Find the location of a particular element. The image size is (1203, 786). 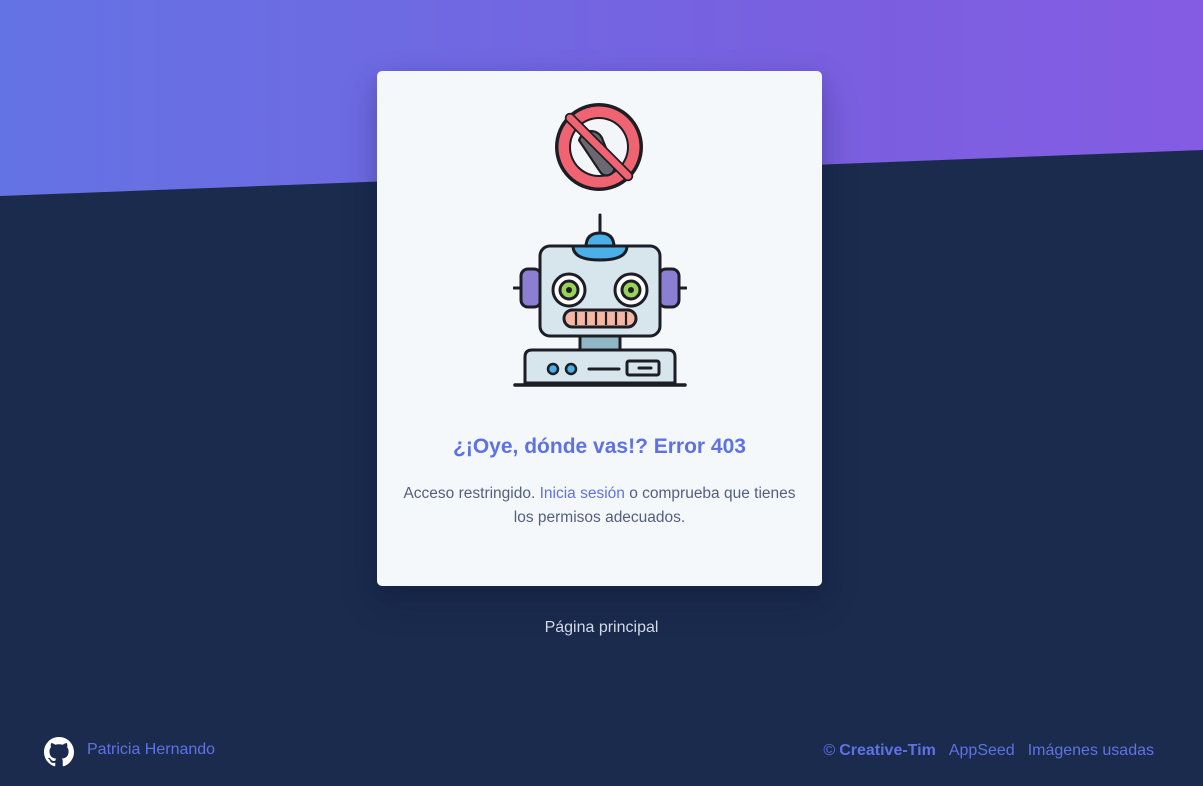

desc-before: Acceso restringido. is located at coordinates (469, 493).